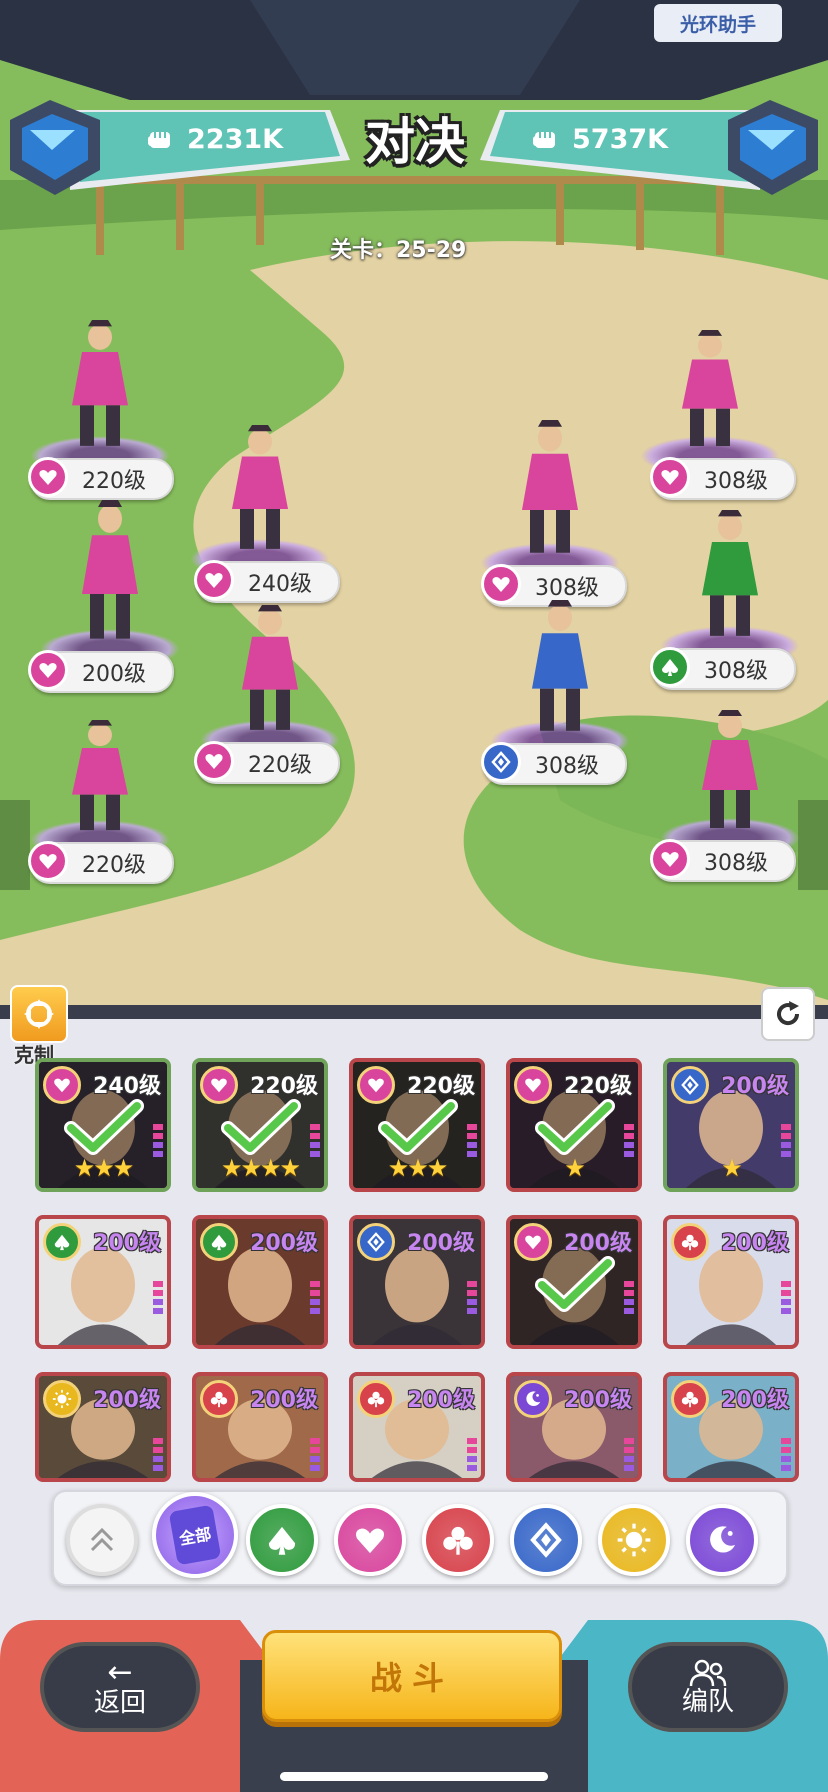 The image size is (828, 1792). Describe the element at coordinates (420, 1538) in the screenshot. I see `faction-filter-bar: 全部` at that location.